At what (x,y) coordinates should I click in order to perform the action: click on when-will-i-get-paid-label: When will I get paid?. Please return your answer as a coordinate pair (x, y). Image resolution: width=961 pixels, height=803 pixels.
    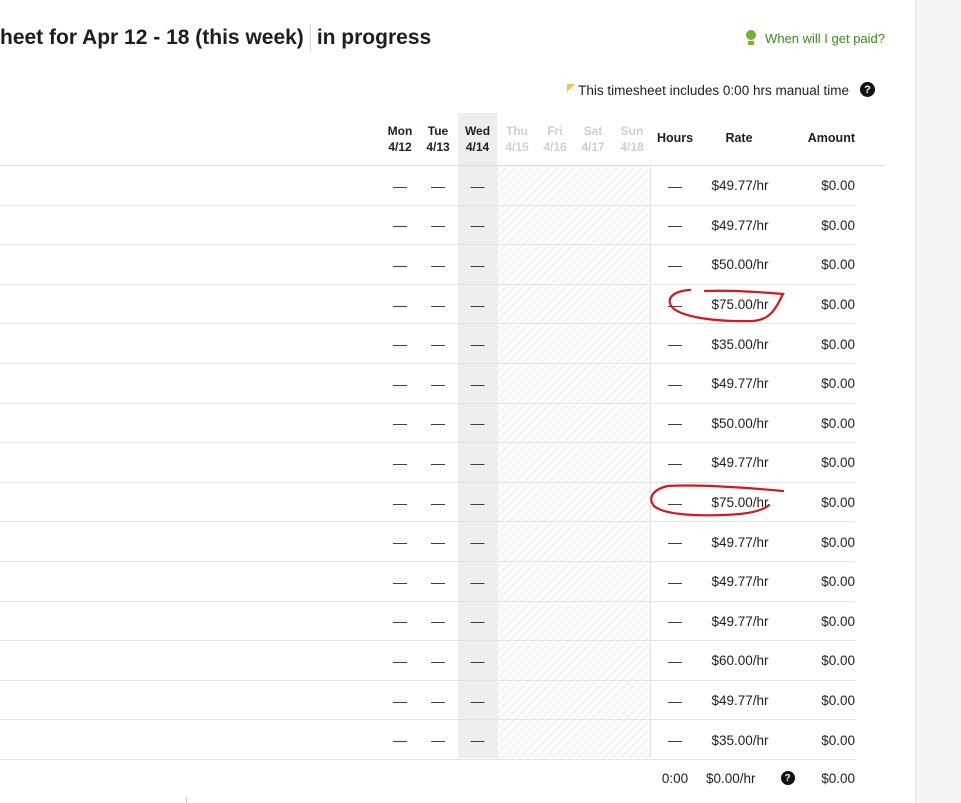
    Looking at the image, I should click on (825, 38).